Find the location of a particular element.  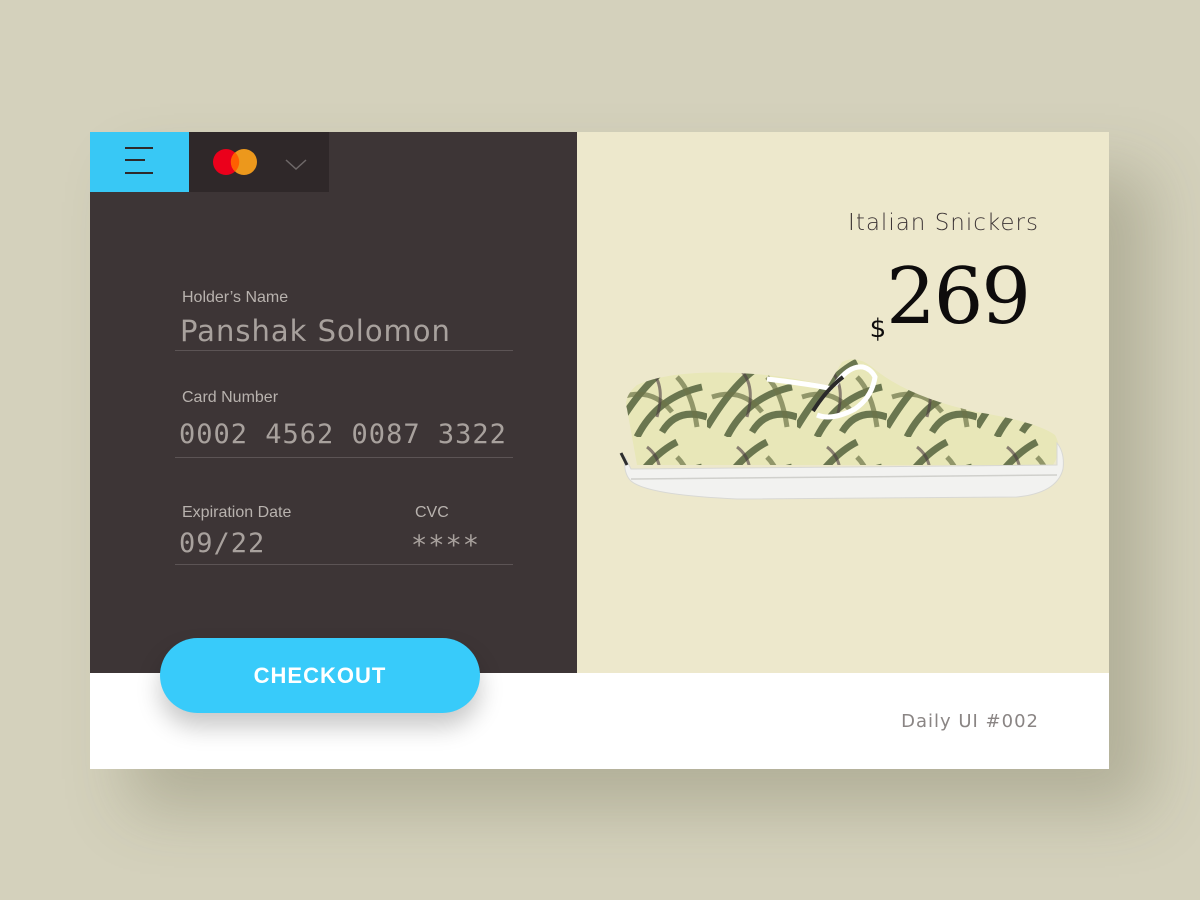

holder-name-label: Holder’s Name is located at coordinates (235, 297).